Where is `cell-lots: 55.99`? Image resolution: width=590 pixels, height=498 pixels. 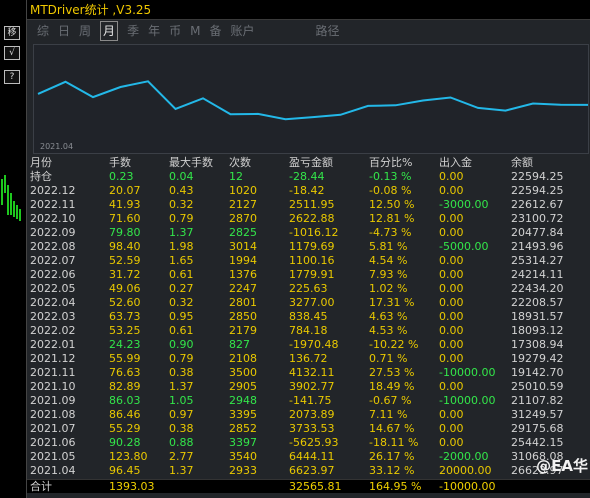
cell-lots: 55.99 is located at coordinates (125, 358).